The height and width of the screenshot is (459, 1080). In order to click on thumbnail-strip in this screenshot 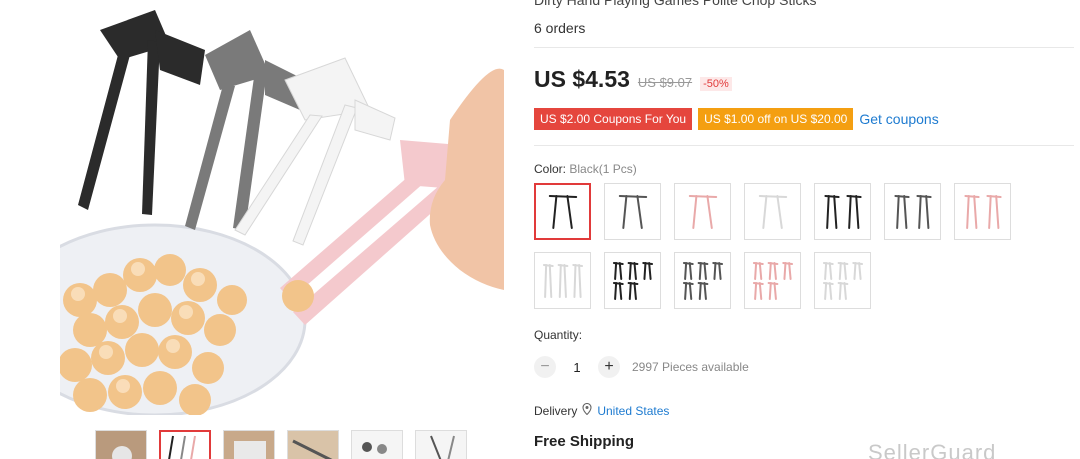, I will do `click(281, 444)`.